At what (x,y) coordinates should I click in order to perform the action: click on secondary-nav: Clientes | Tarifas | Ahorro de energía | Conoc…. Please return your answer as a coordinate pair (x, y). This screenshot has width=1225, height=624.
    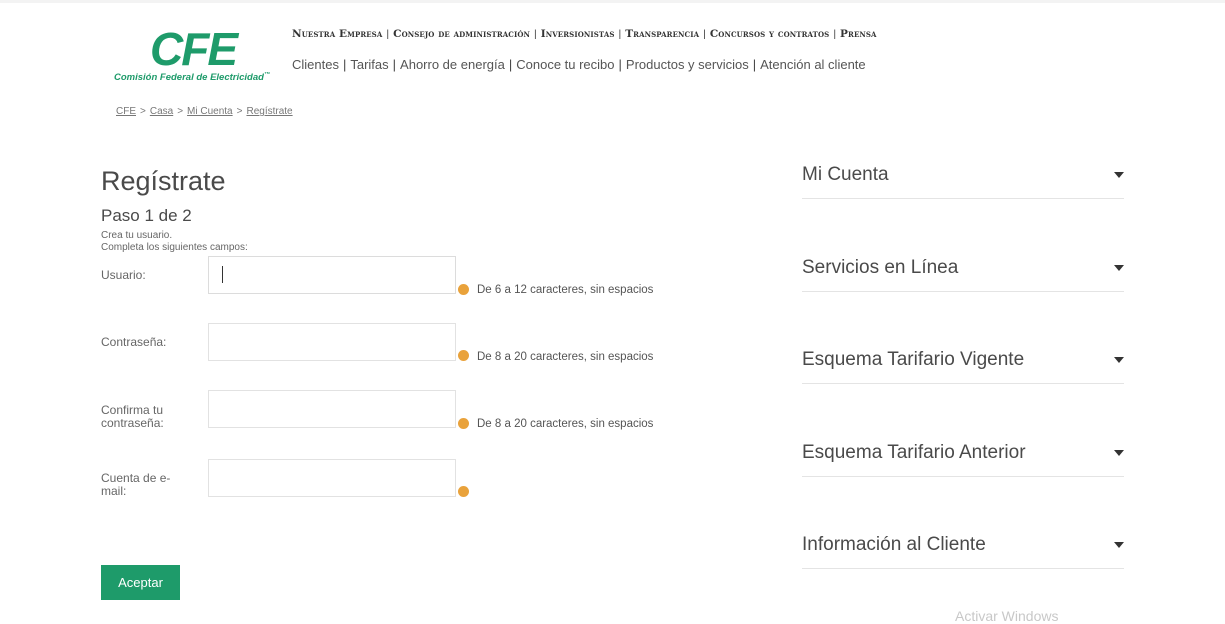
    Looking at the image, I should click on (579, 64).